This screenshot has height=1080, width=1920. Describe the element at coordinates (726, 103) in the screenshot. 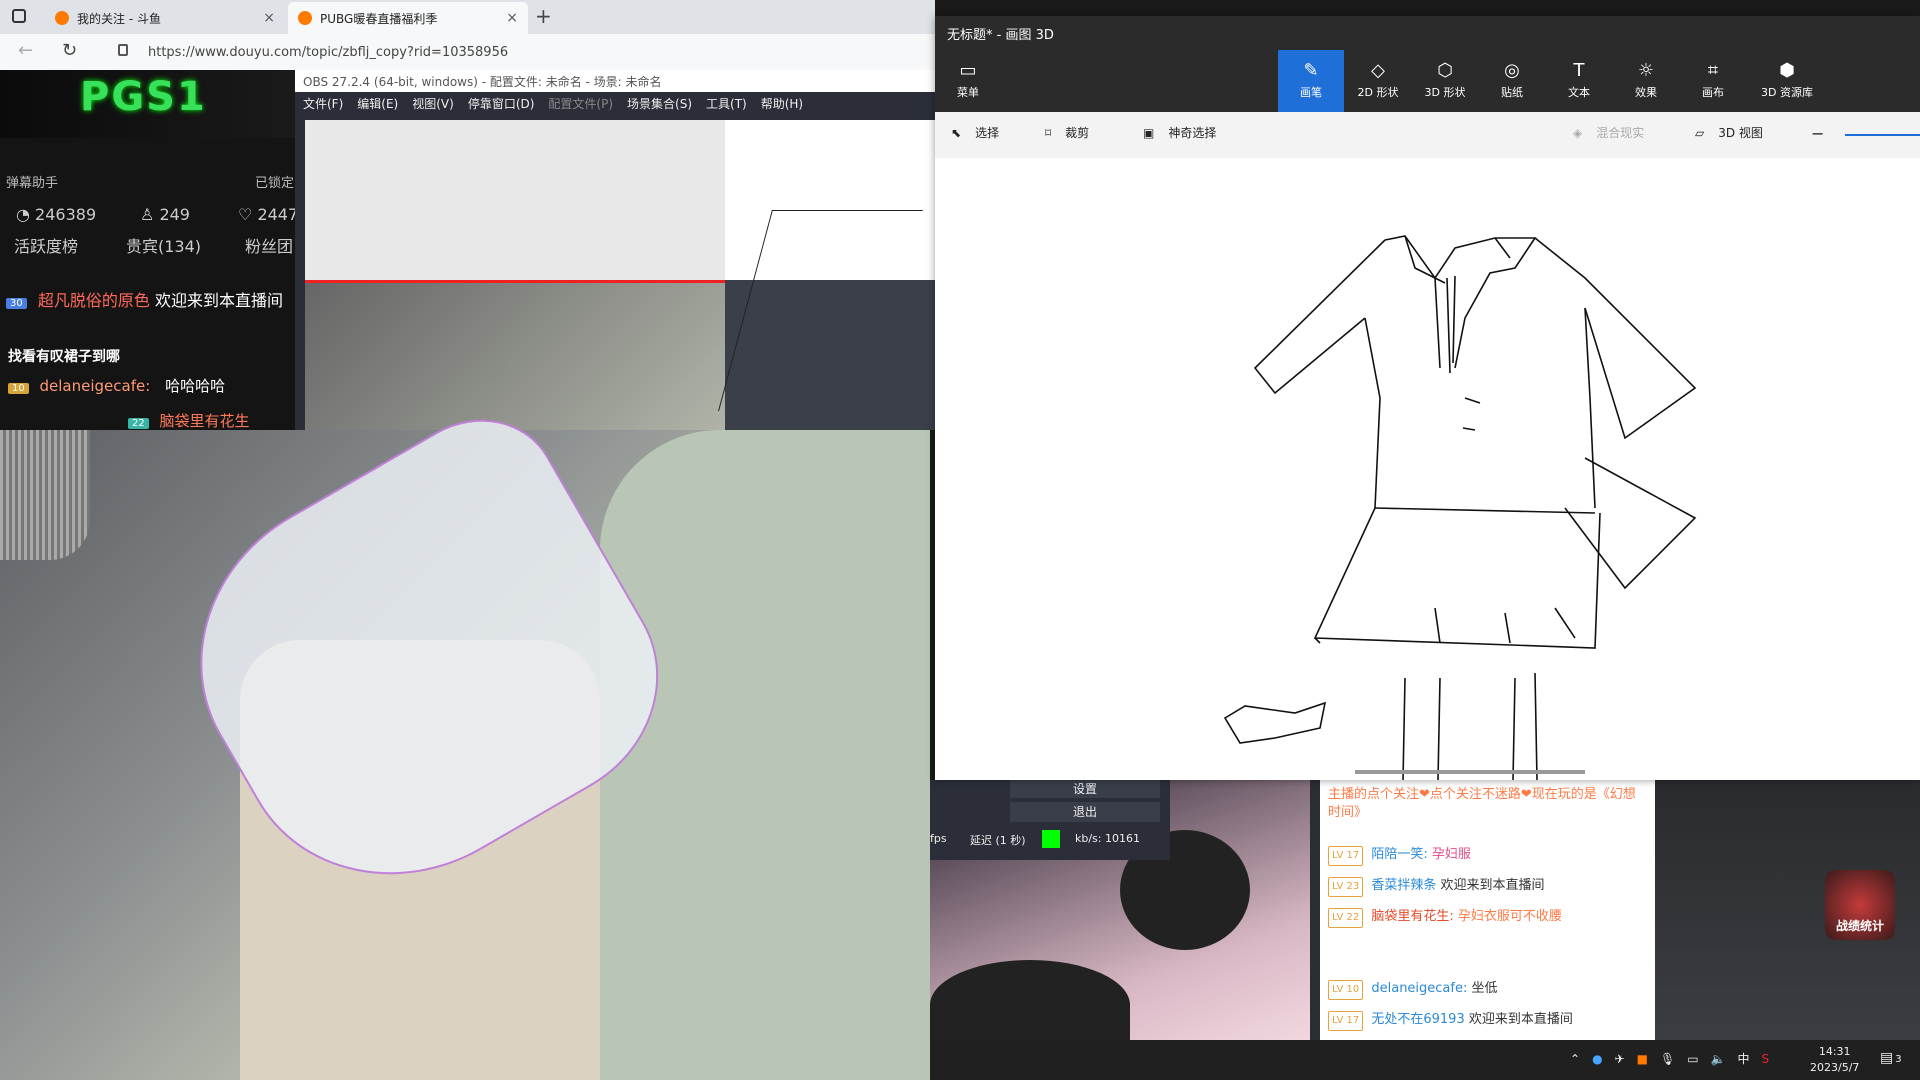

I see `obs-menu-tools: 工具(T)` at that location.